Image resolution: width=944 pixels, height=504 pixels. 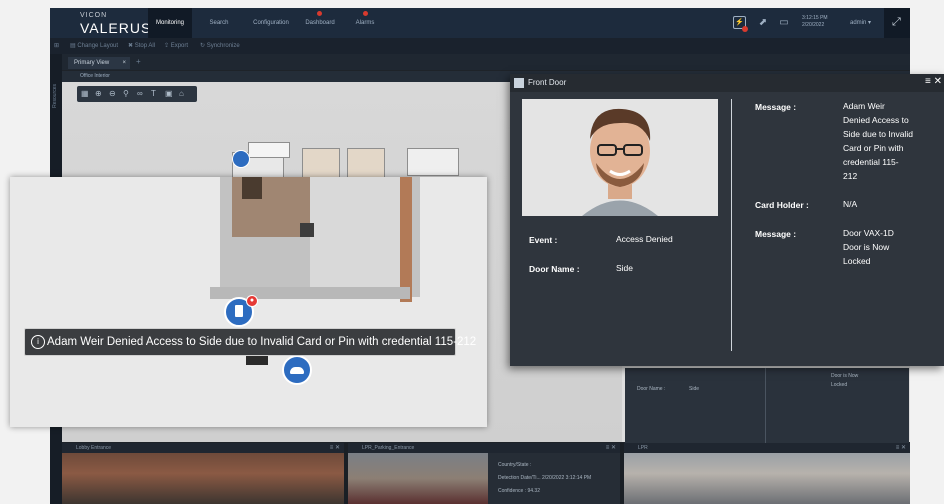 What do you see at coordinates (85, 93) in the screenshot?
I see `layers-icon: ▦` at bounding box center [85, 93].